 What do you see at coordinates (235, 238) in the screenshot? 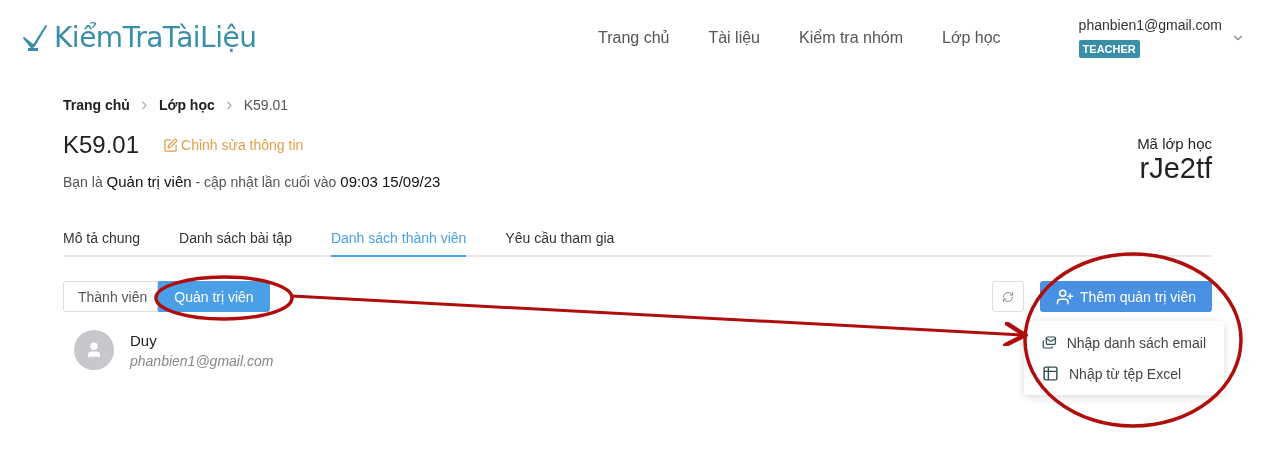
I see `tab: Danh sách bài tập` at bounding box center [235, 238].